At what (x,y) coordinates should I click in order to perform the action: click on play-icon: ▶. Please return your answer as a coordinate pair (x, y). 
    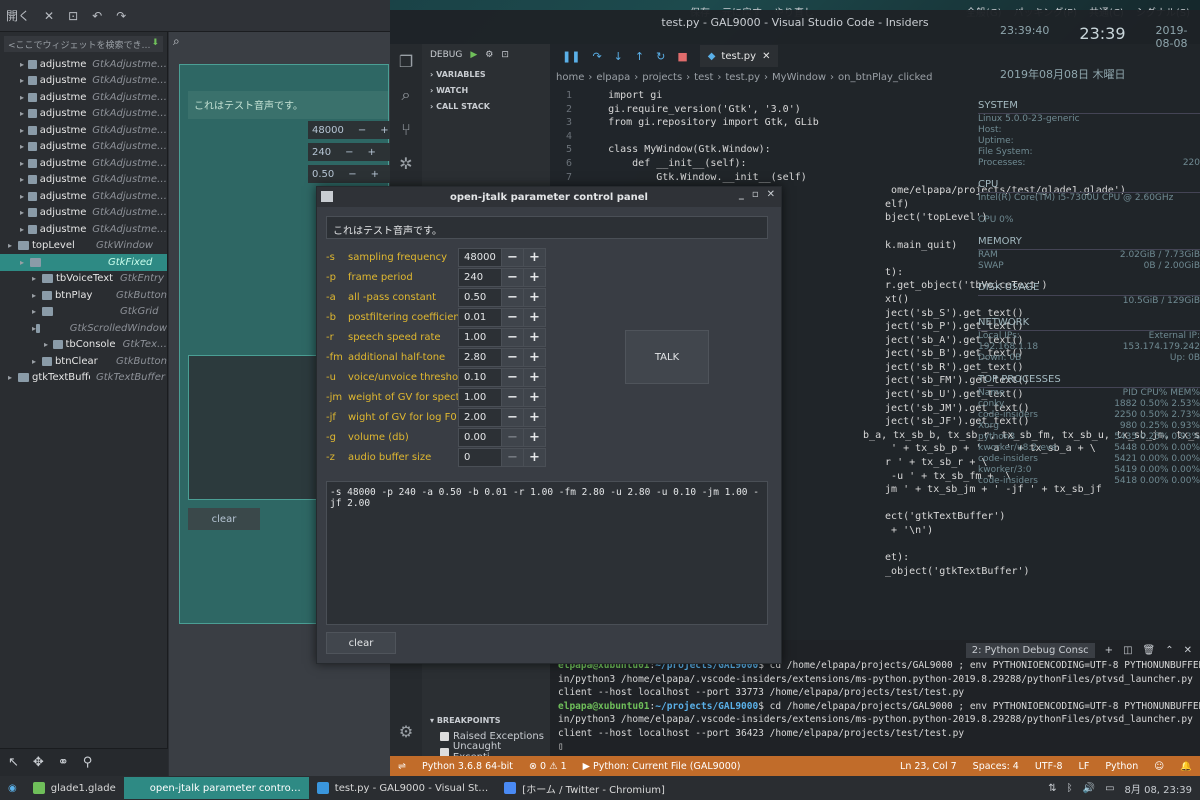
    Looking at the image, I should click on (473, 55).